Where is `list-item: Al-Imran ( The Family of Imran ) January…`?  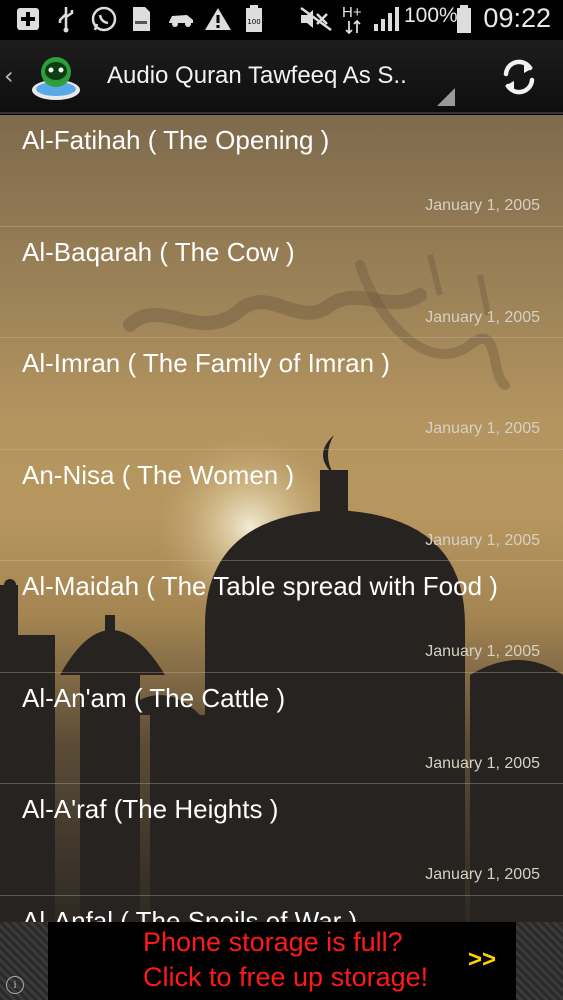 list-item: Al-Imran ( The Family of Imran ) January… is located at coordinates (281, 394).